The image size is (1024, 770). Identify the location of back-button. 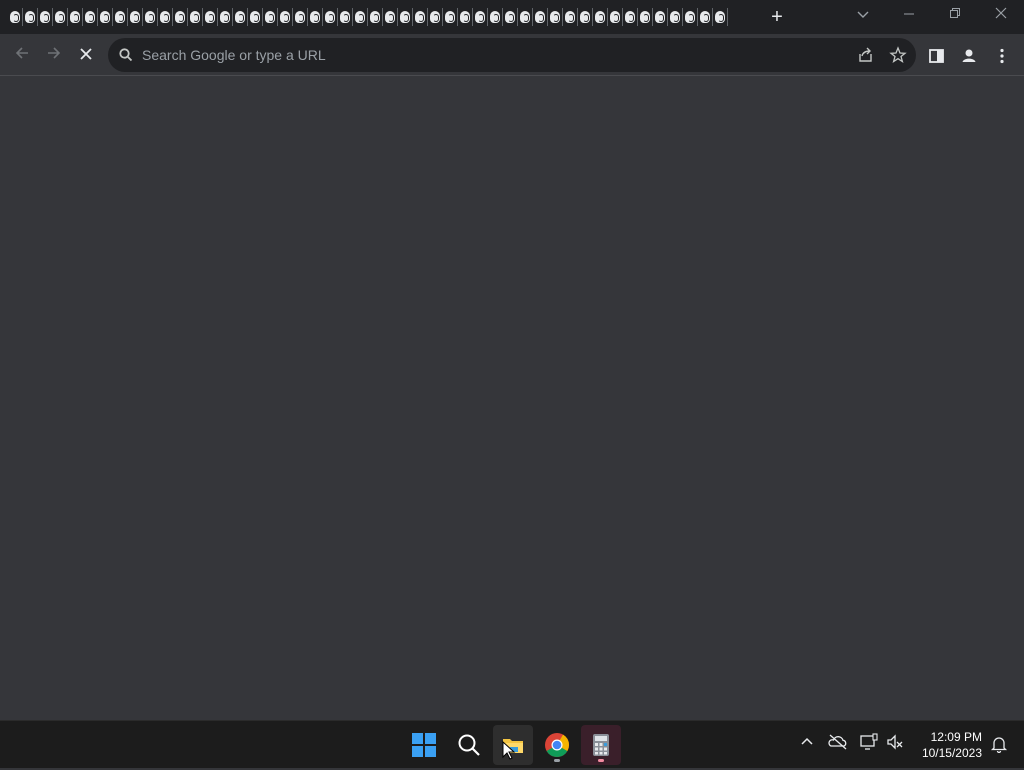
(22, 55).